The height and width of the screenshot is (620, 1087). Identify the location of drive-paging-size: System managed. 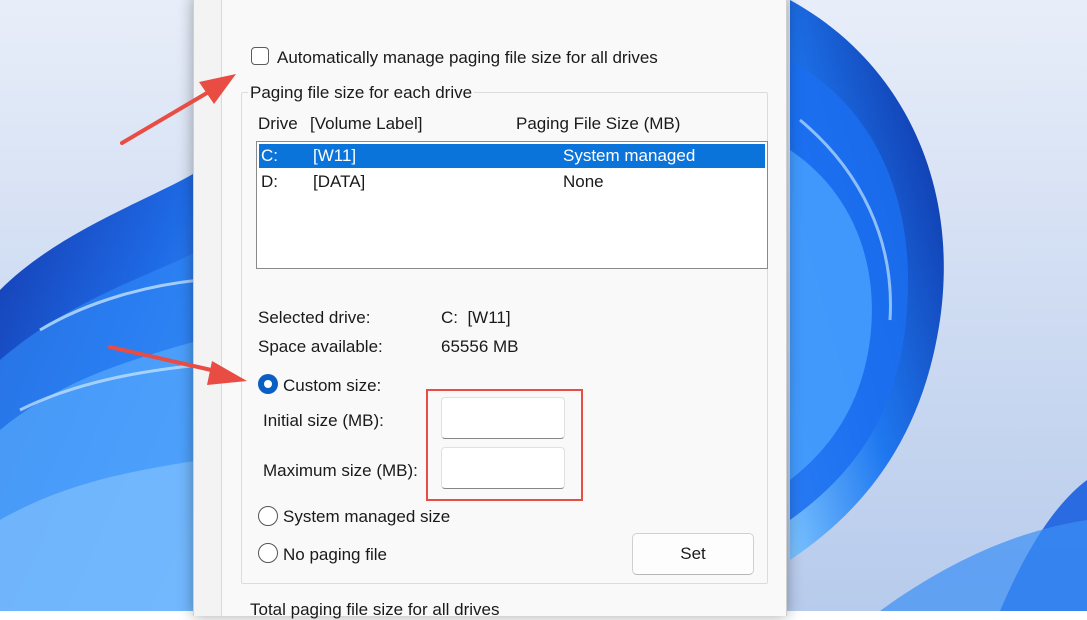
(629, 155).